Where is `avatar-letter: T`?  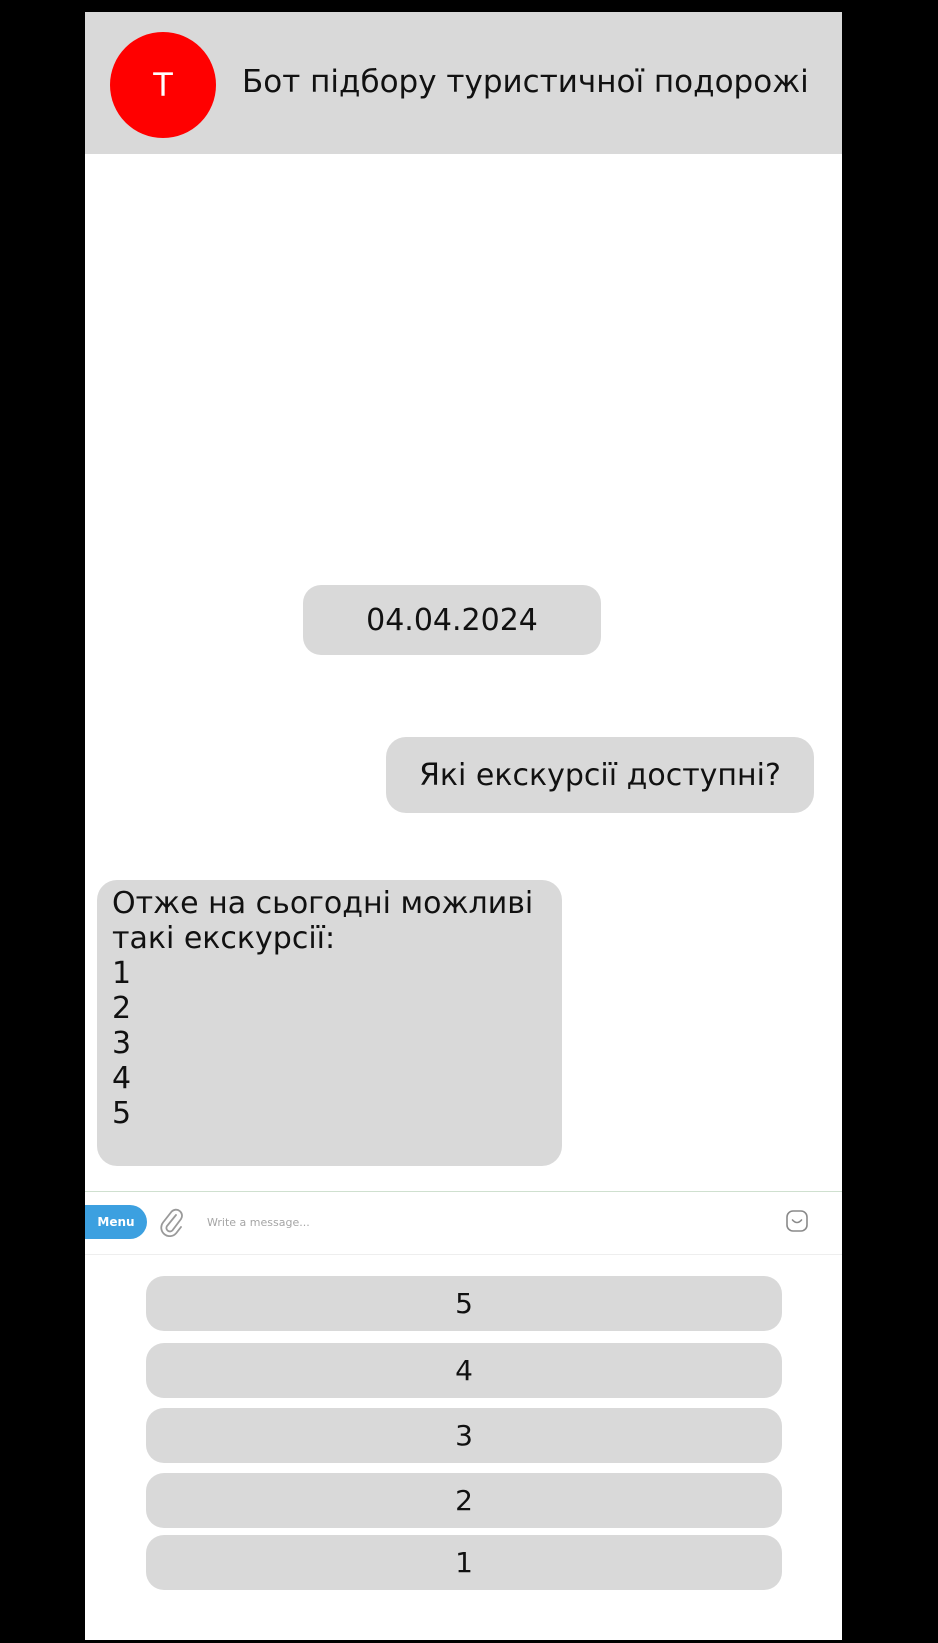 avatar-letter: T is located at coordinates (163, 85).